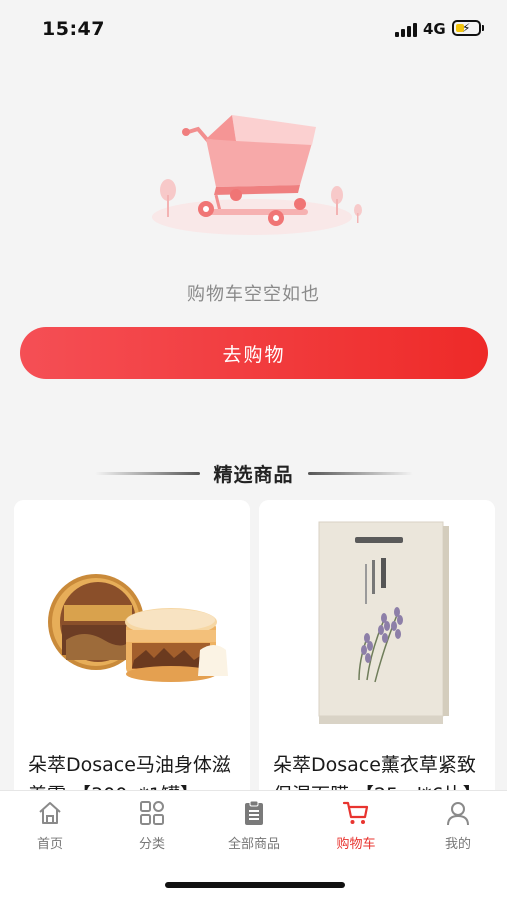  What do you see at coordinates (257, 175) in the screenshot?
I see `empty-shopping-cart-illustration` at bounding box center [257, 175].